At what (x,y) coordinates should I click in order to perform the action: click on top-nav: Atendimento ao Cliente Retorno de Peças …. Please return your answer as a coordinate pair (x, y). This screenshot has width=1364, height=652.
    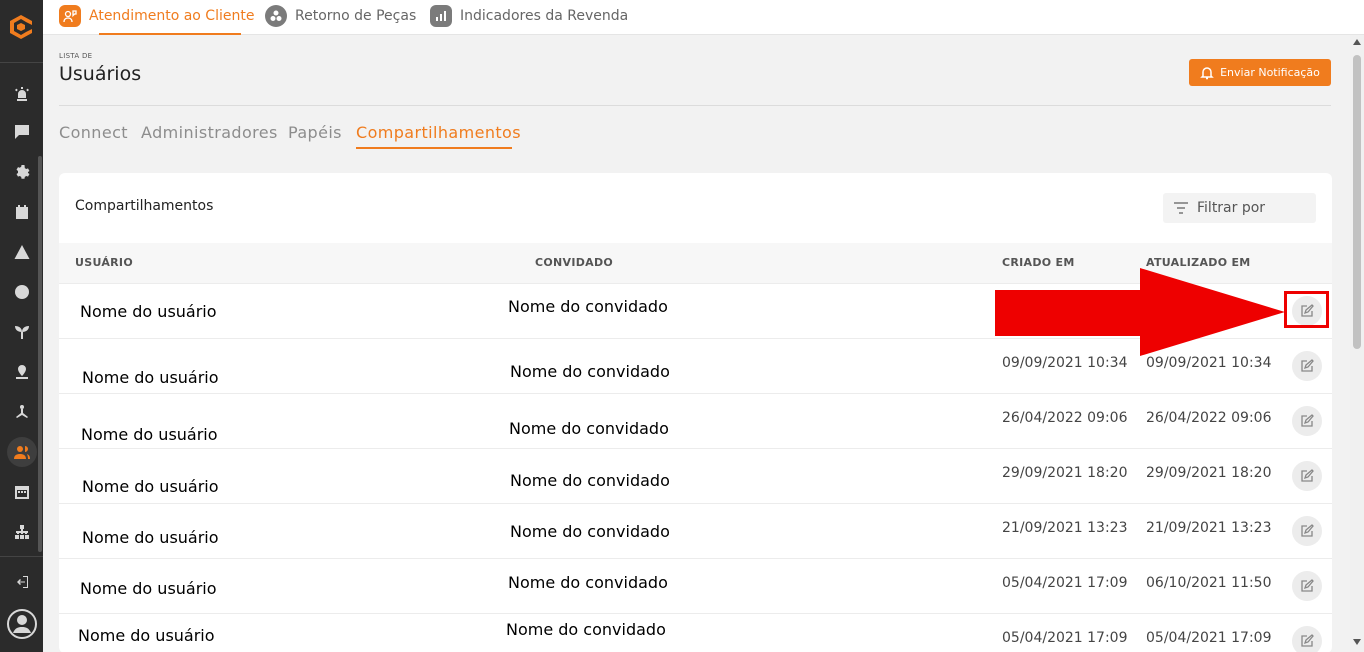
    Looking at the image, I should click on (703, 17).